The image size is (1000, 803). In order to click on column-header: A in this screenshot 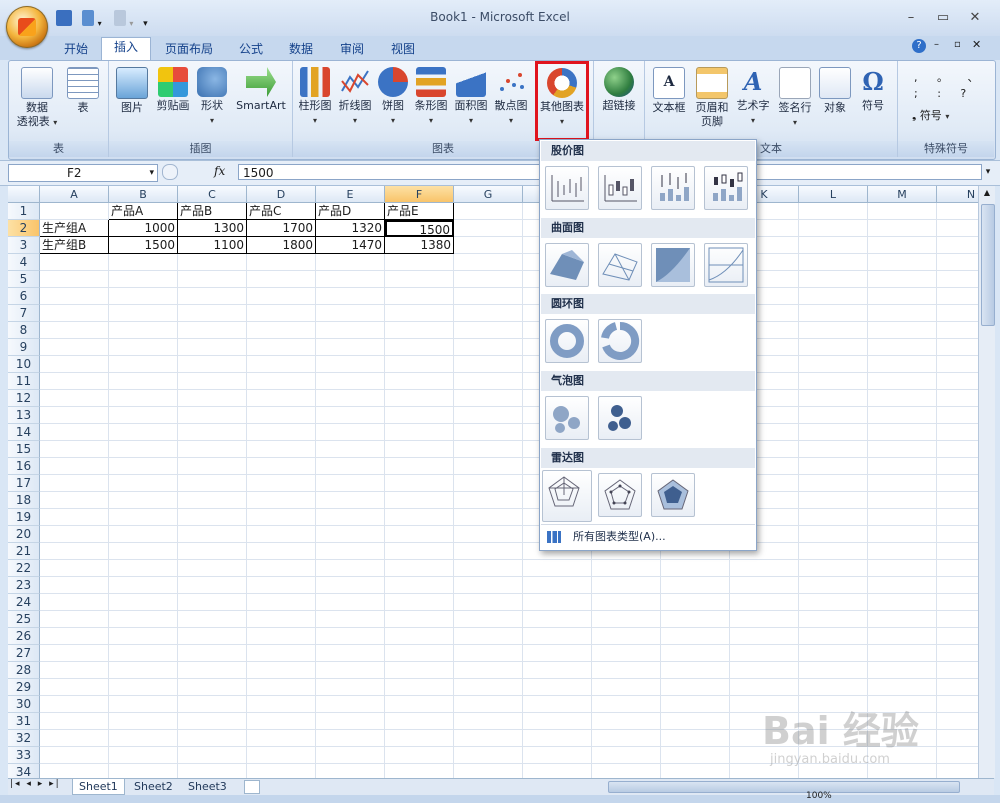, I will do `click(74, 194)`.